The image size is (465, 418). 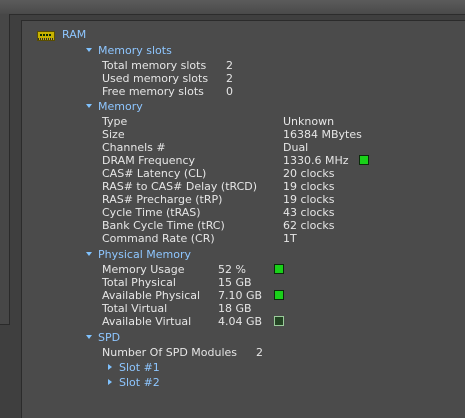 I want to click on memory-slots-free-label: Free memory slots, so click(x=153, y=91).